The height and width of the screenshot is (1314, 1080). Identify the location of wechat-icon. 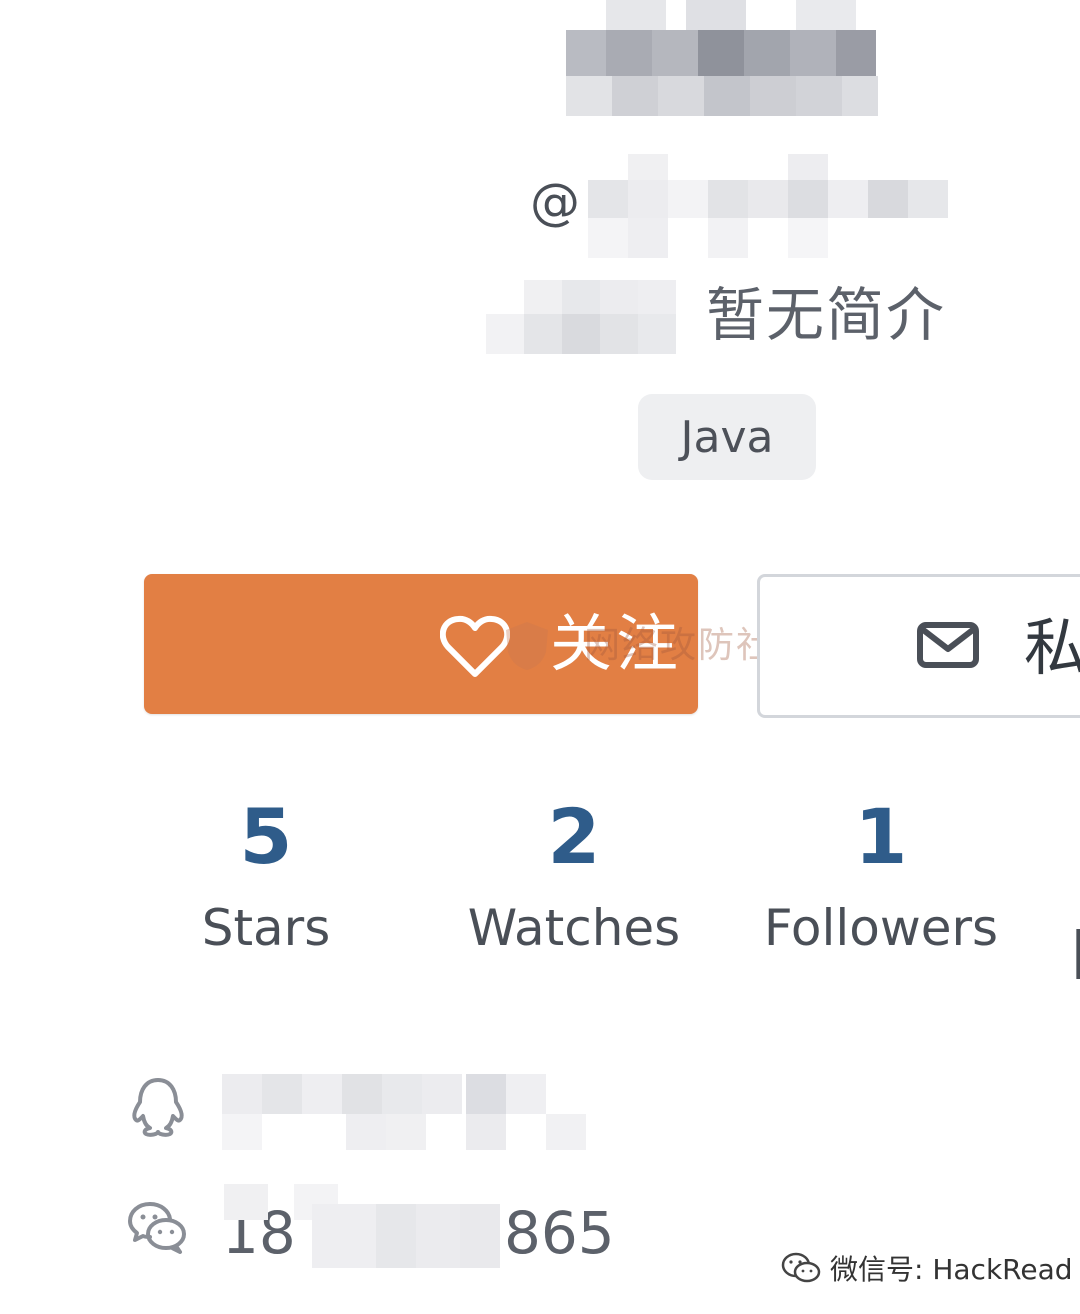
(157, 1228).